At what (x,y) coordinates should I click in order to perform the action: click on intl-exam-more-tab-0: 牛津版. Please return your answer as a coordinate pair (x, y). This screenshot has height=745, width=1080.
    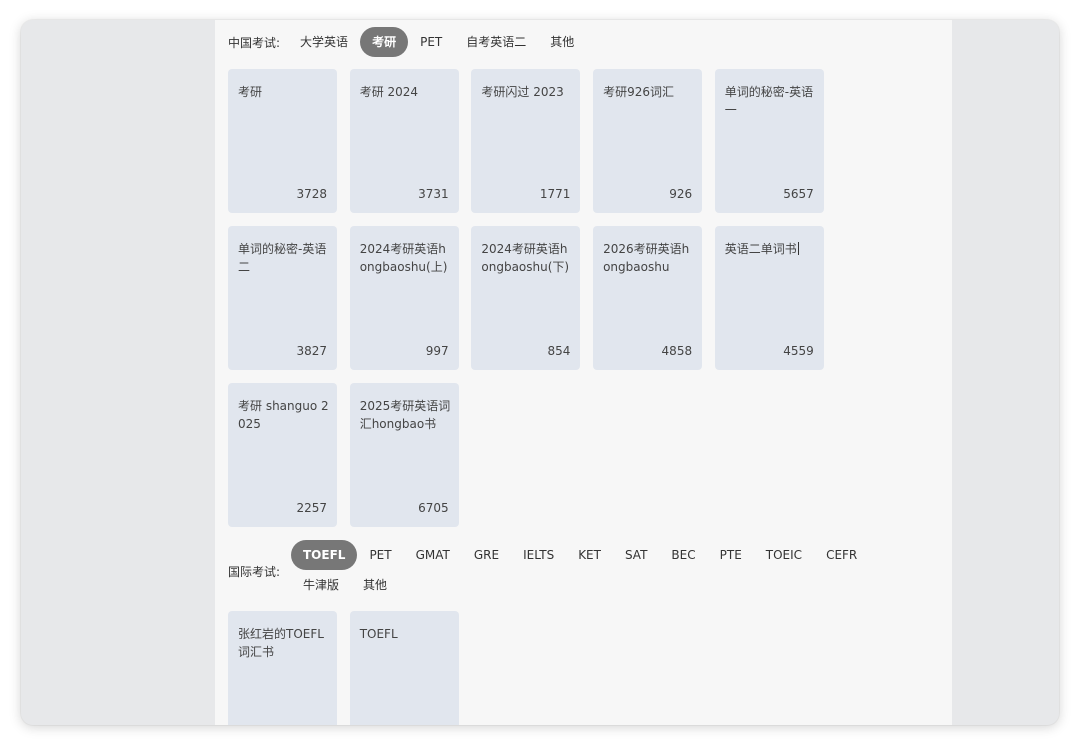
    Looking at the image, I should click on (321, 585).